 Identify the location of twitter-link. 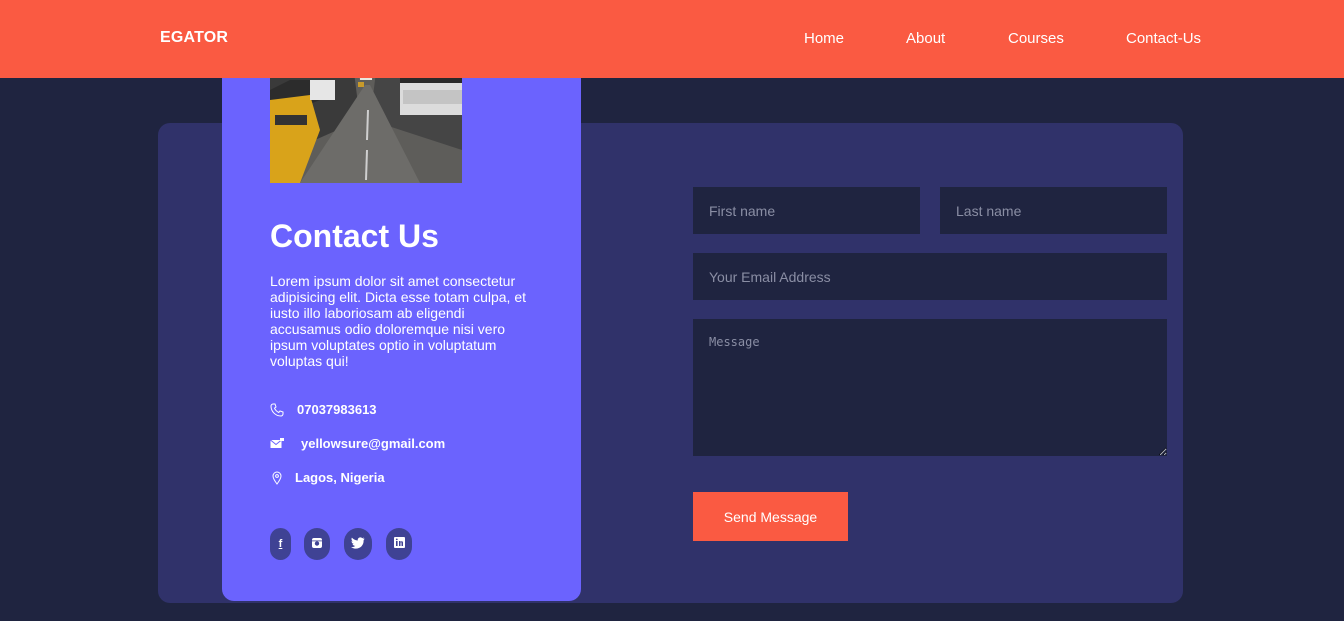
(358, 544).